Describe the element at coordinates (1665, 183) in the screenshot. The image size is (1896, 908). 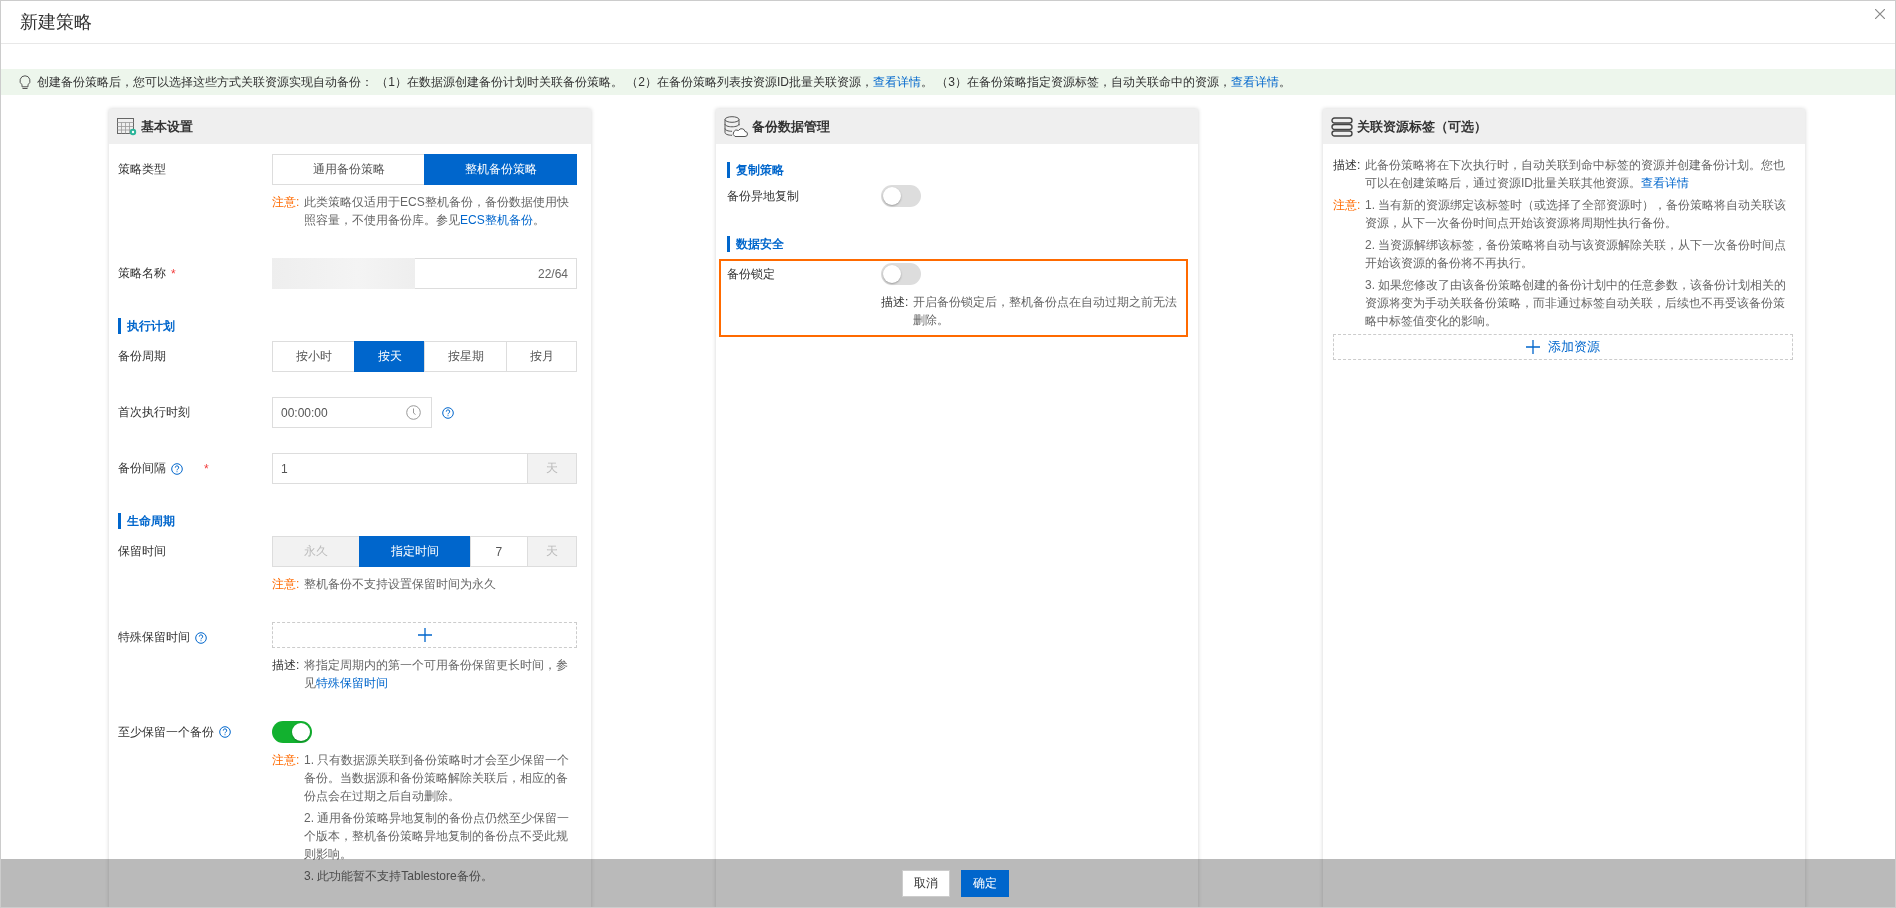
I see `help-link: 查看详情` at that location.